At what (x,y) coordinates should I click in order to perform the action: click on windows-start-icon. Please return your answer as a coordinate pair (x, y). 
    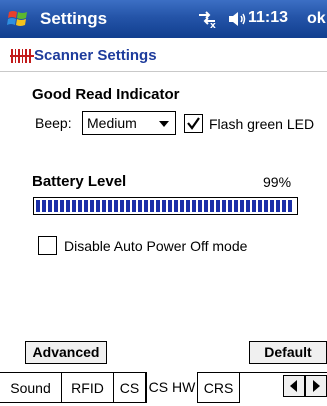
    Looking at the image, I should click on (18, 19).